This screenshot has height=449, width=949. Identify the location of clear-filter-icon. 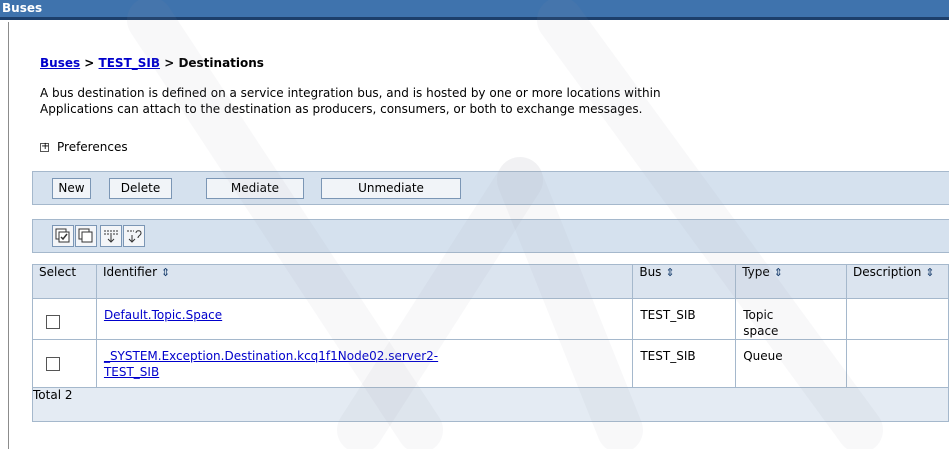
(134, 236).